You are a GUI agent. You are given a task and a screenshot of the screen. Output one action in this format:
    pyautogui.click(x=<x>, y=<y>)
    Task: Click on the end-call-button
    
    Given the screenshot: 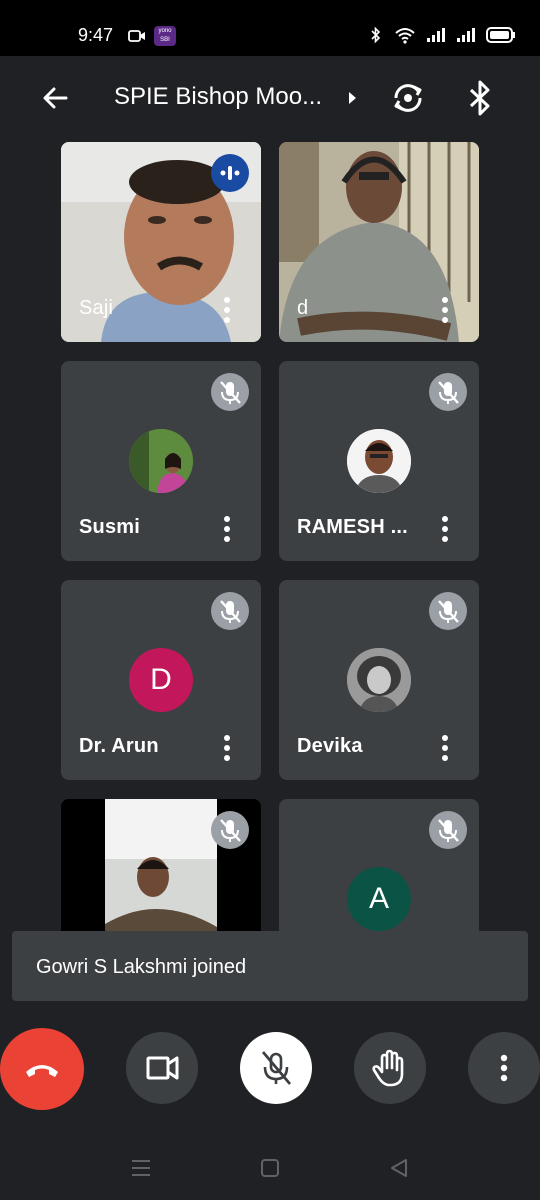 What is the action you would take?
    pyautogui.click(x=42, y=1069)
    